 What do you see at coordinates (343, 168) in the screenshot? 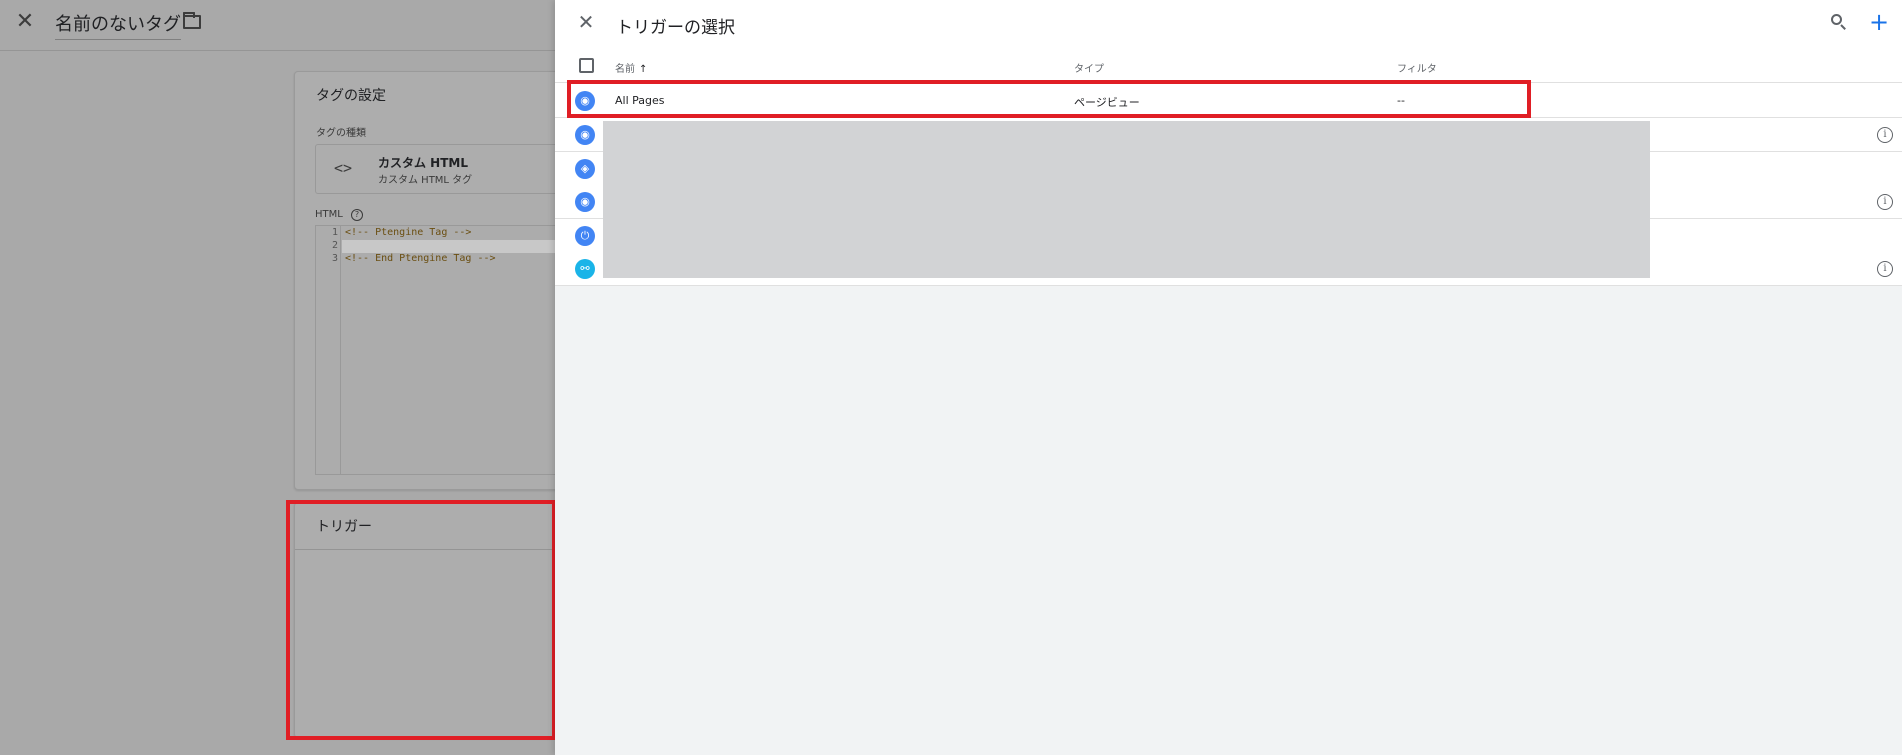
I see `code-icon: <>` at bounding box center [343, 168].